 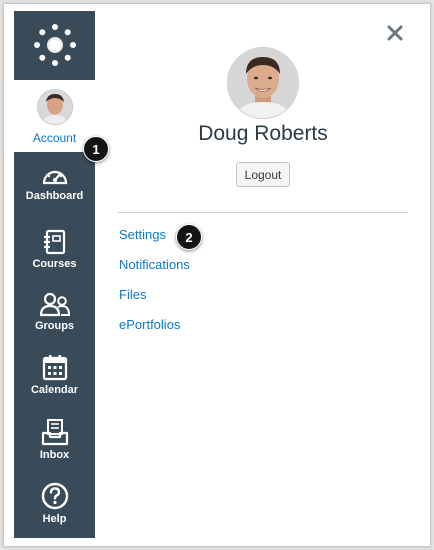 I want to click on sidebar-item-label: Courses, so click(x=54, y=264).